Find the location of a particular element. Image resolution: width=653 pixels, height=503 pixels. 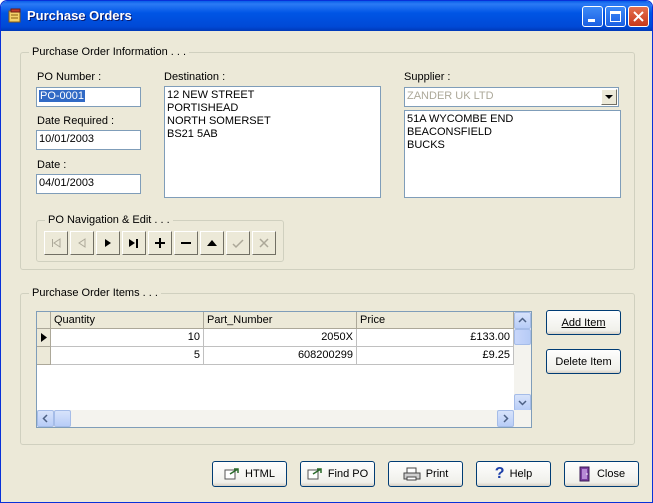

supplier-dropdown: ZANDER UK LTD is located at coordinates (511, 97).